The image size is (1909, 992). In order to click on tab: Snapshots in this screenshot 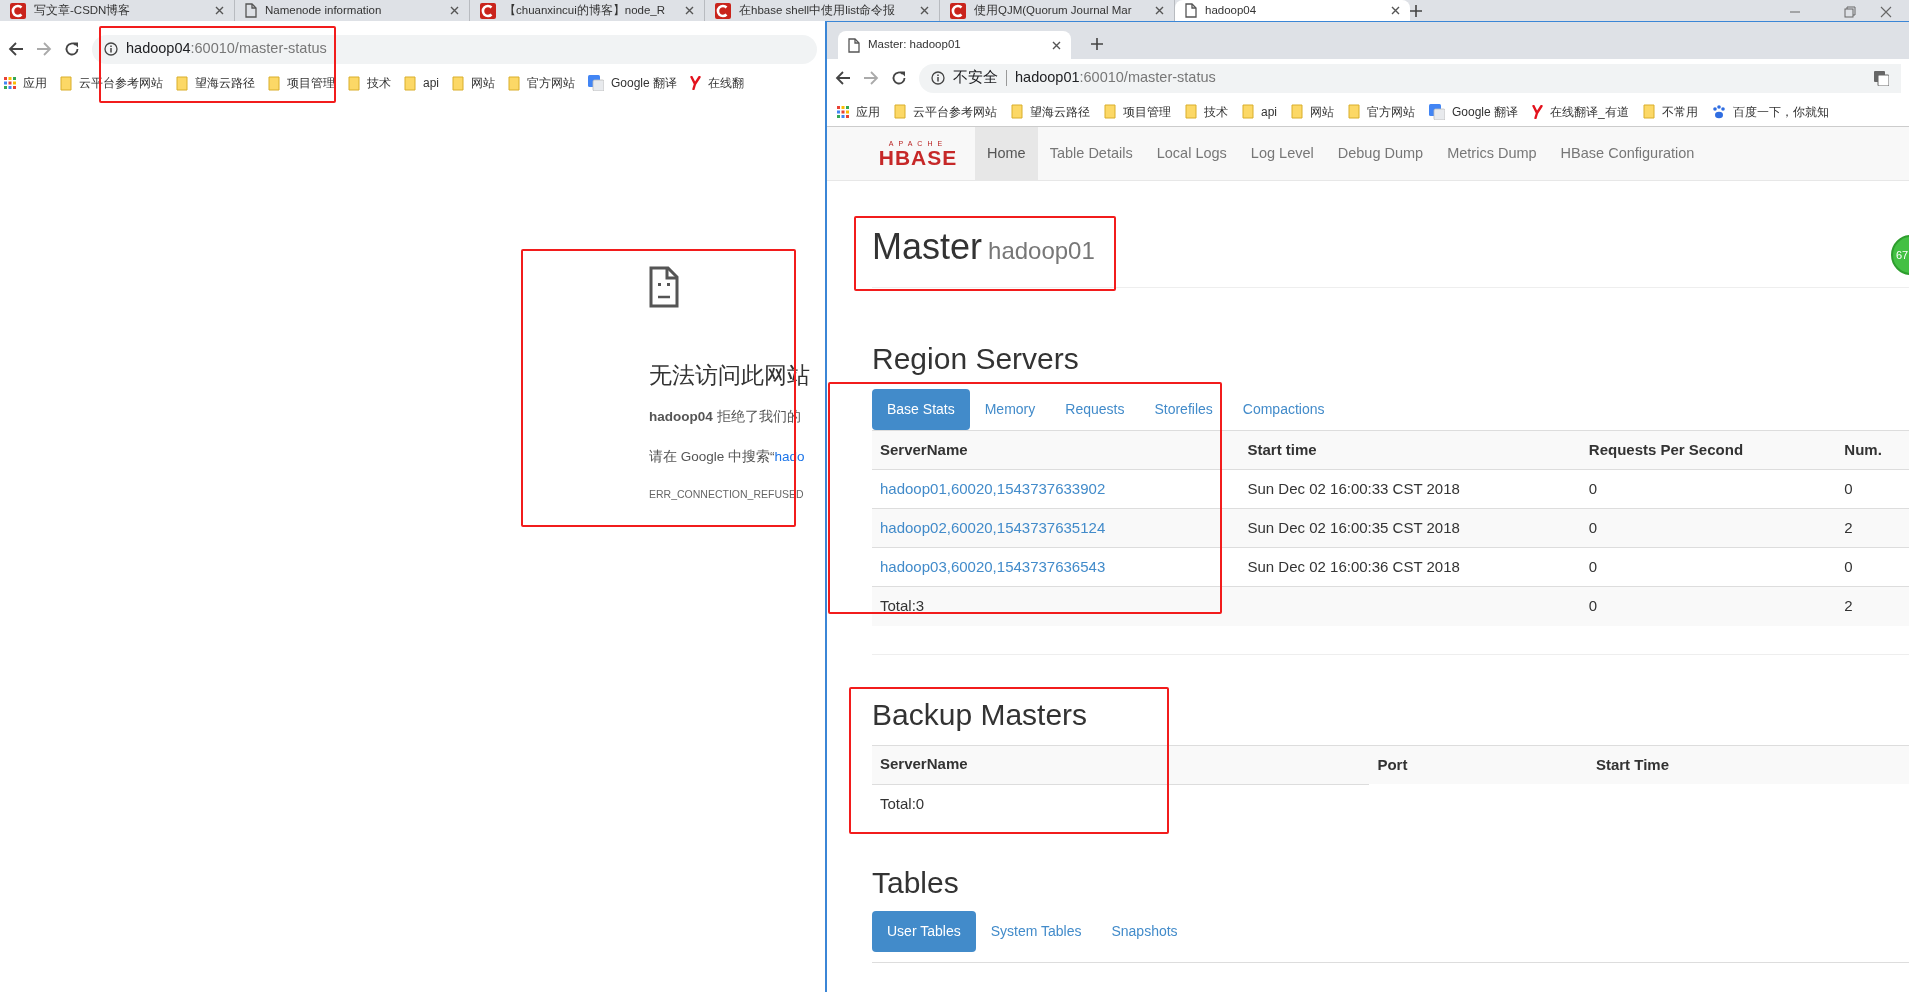, I will do `click(1144, 932)`.